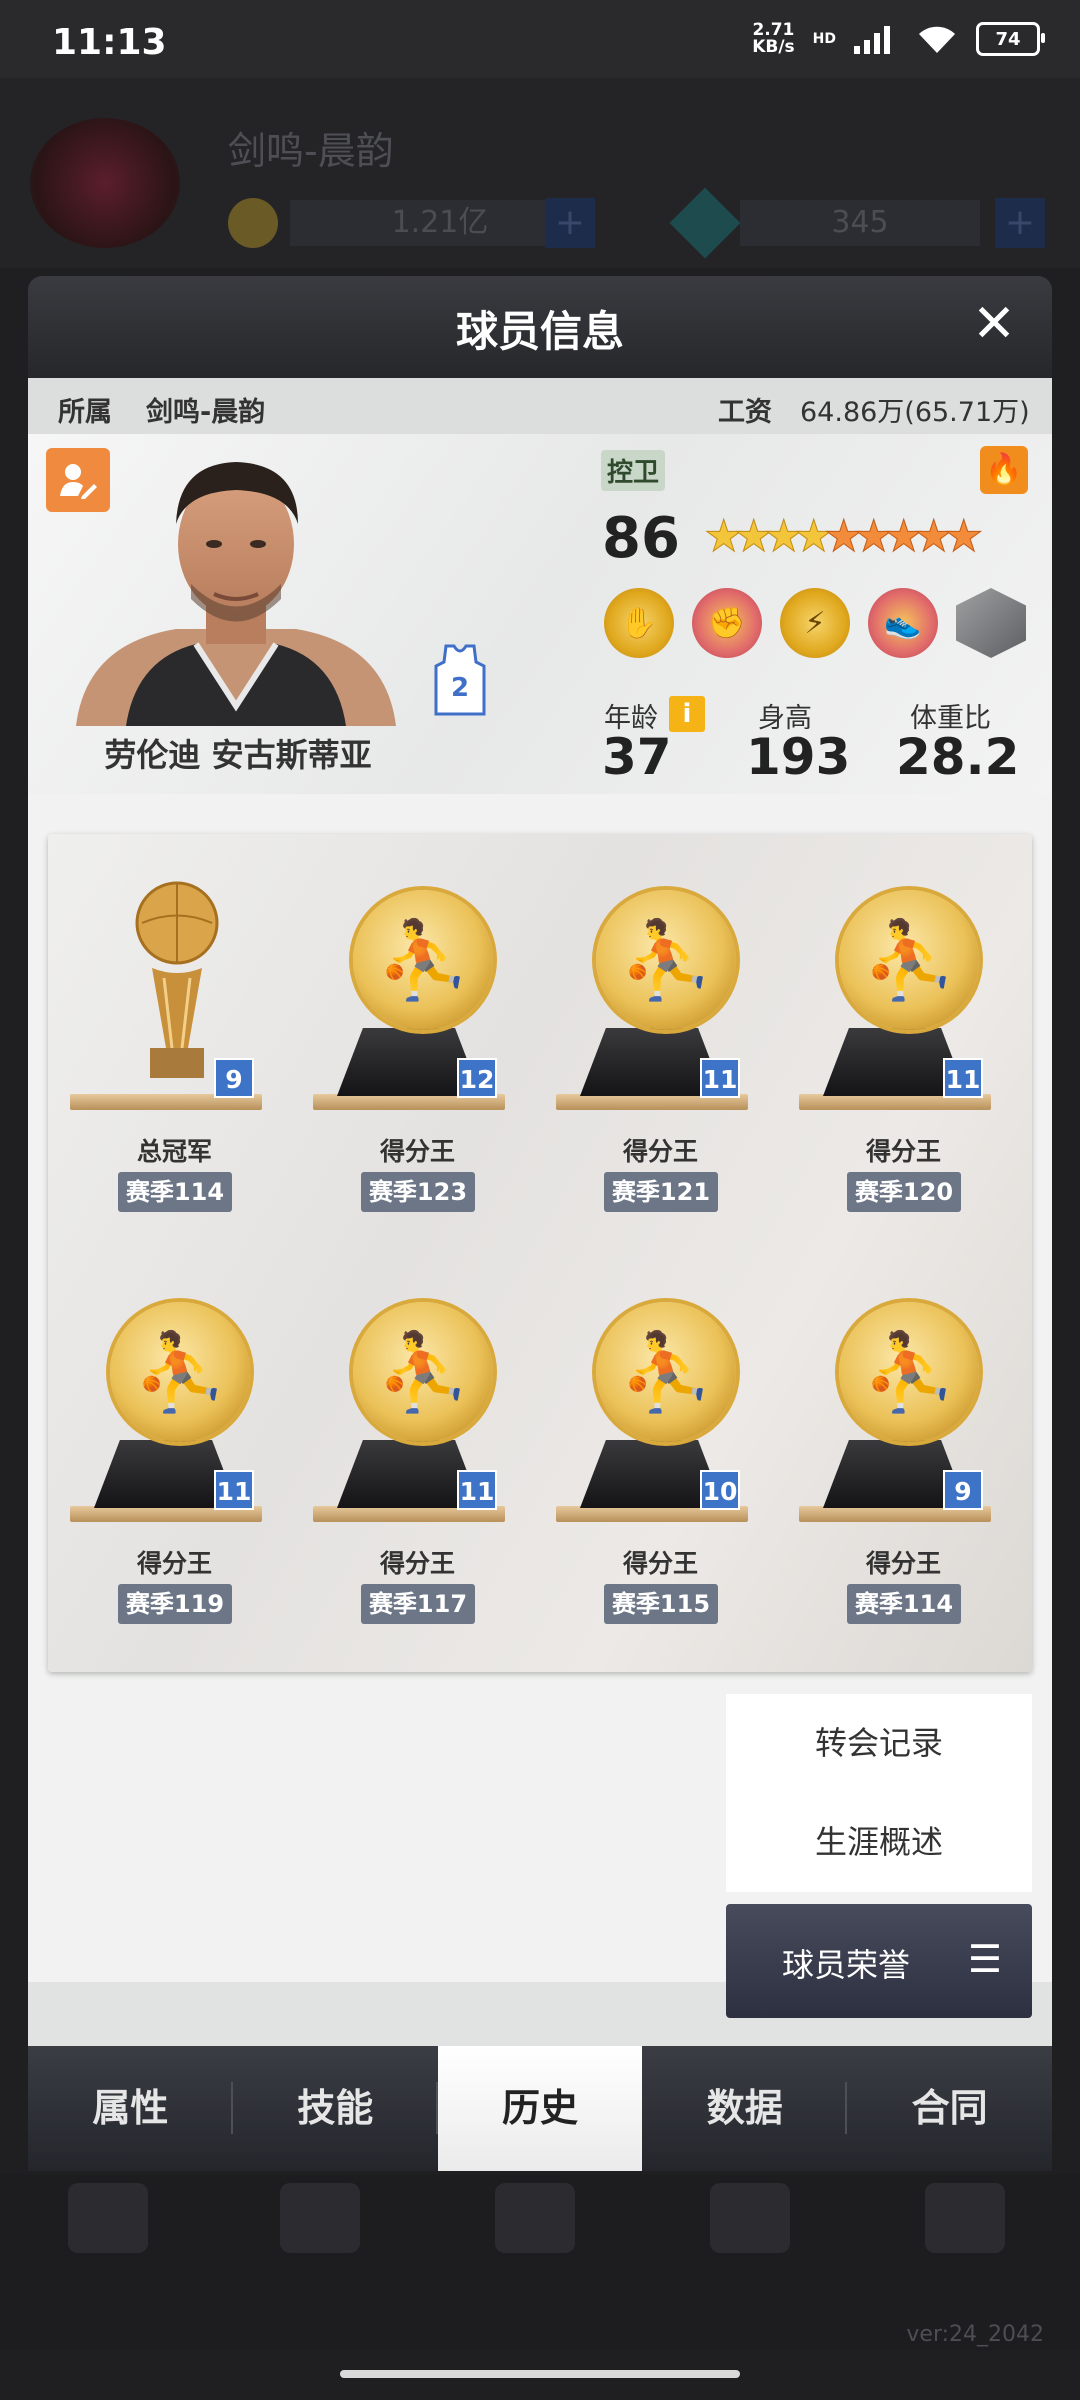 Image resolution: width=1080 pixels, height=2400 pixels. I want to click on network-speed: 2.71 KB/s, so click(773, 39).